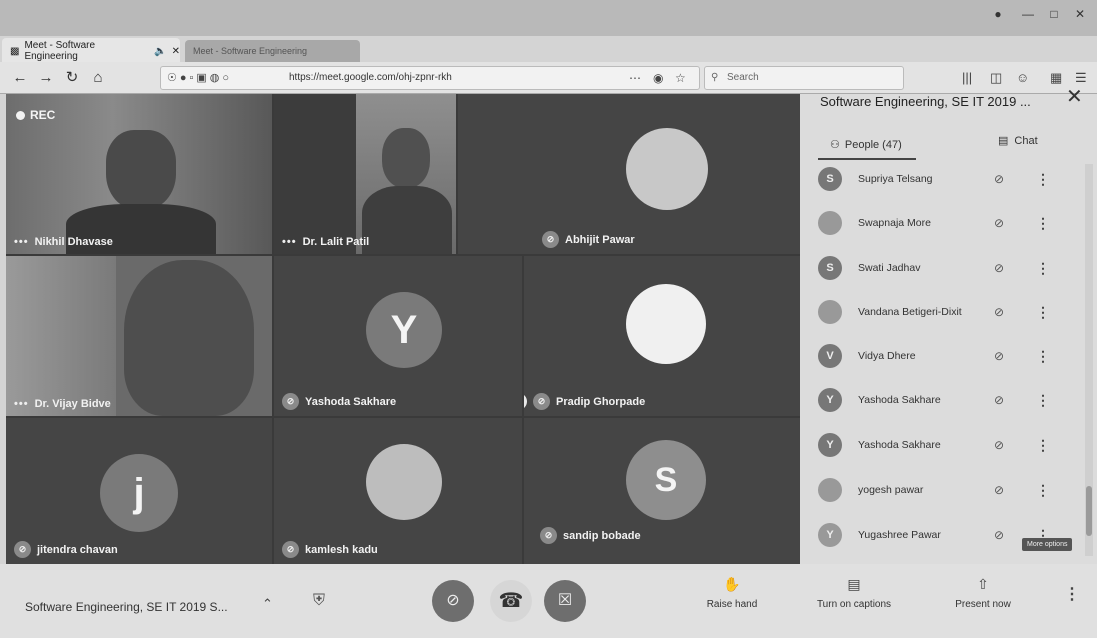  What do you see at coordinates (1080, 14) in the screenshot?
I see `window-close-button: ✕` at bounding box center [1080, 14].